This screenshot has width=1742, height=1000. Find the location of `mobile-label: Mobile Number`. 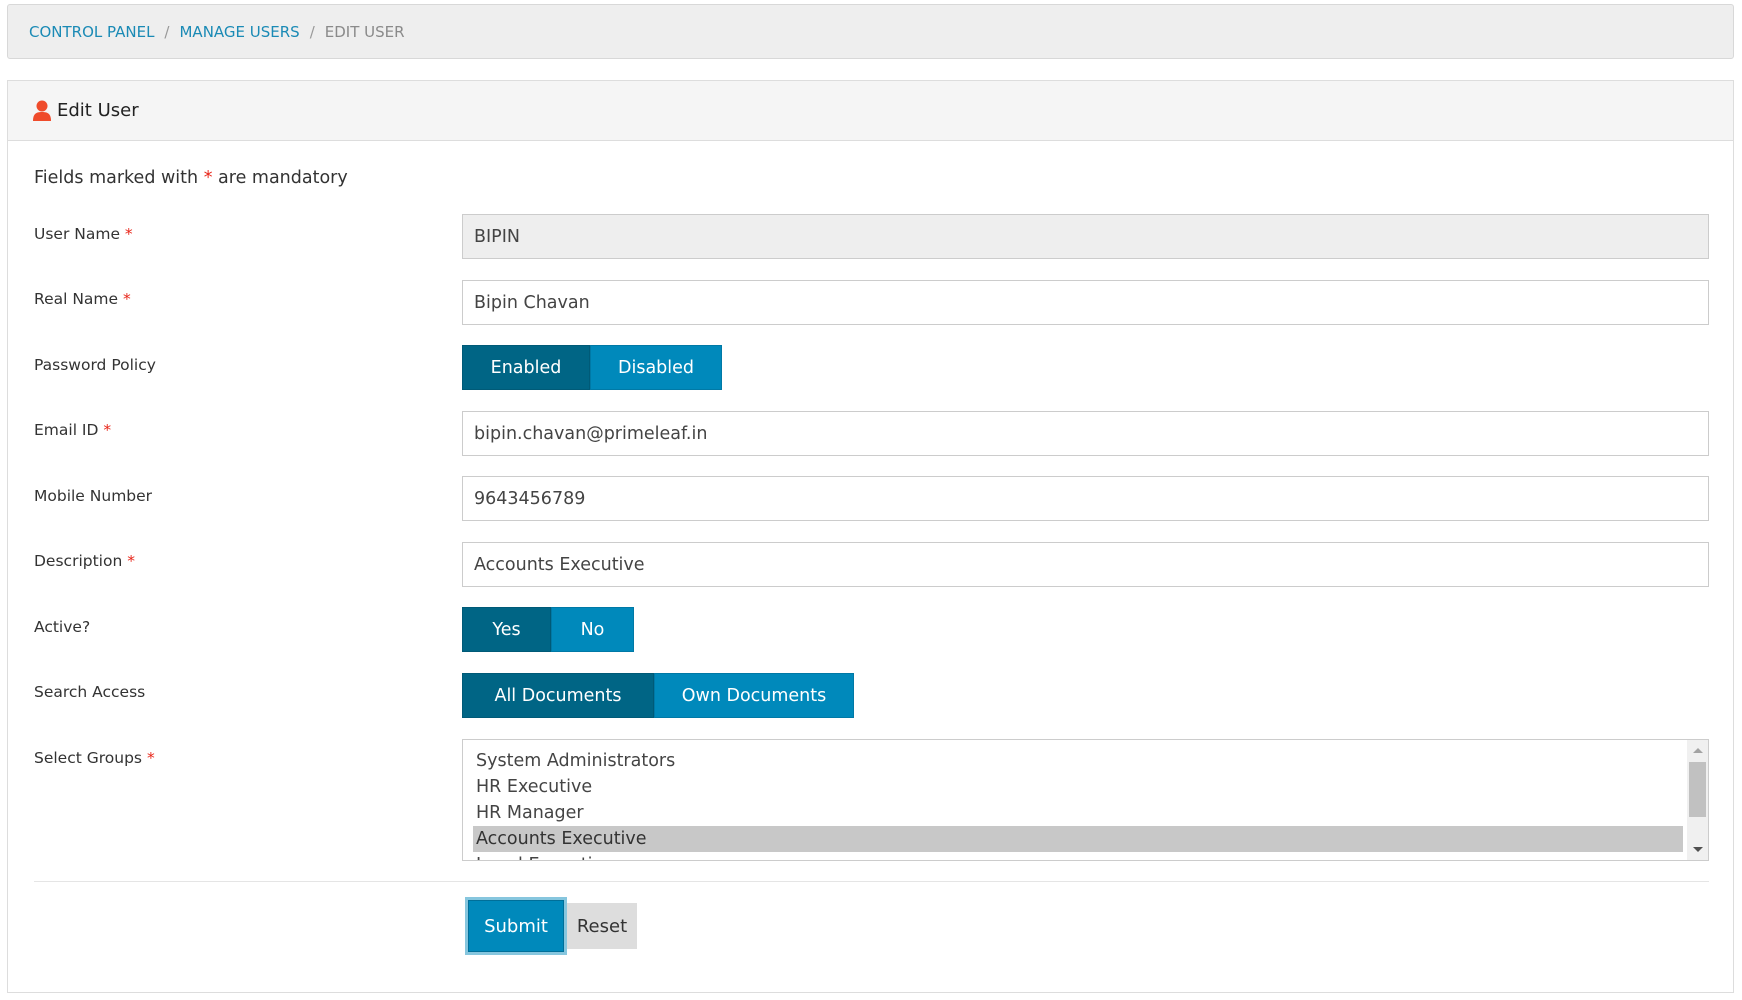

mobile-label: Mobile Number is located at coordinates (93, 496).